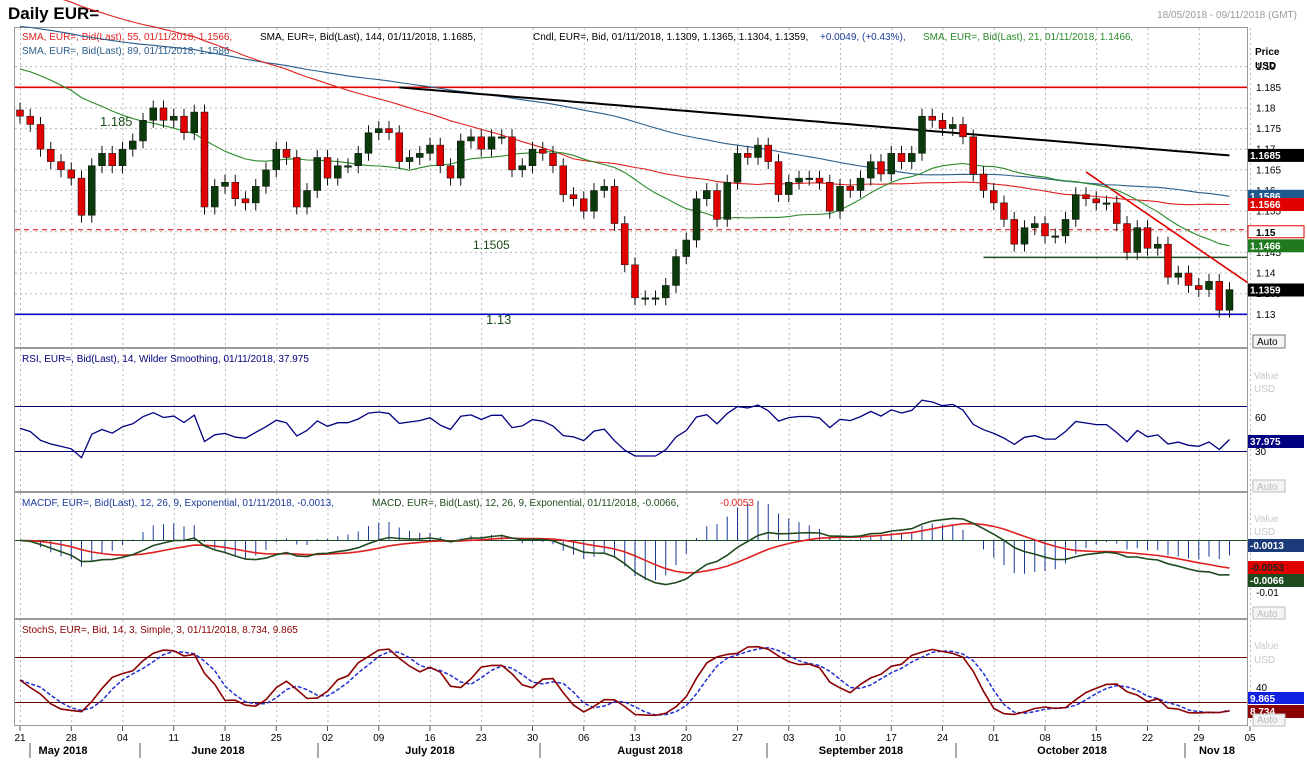 The width and height of the screenshot is (1307, 775). Describe the element at coordinates (1267, 593) in the screenshot. I see `macd-tick: -0.01` at that location.